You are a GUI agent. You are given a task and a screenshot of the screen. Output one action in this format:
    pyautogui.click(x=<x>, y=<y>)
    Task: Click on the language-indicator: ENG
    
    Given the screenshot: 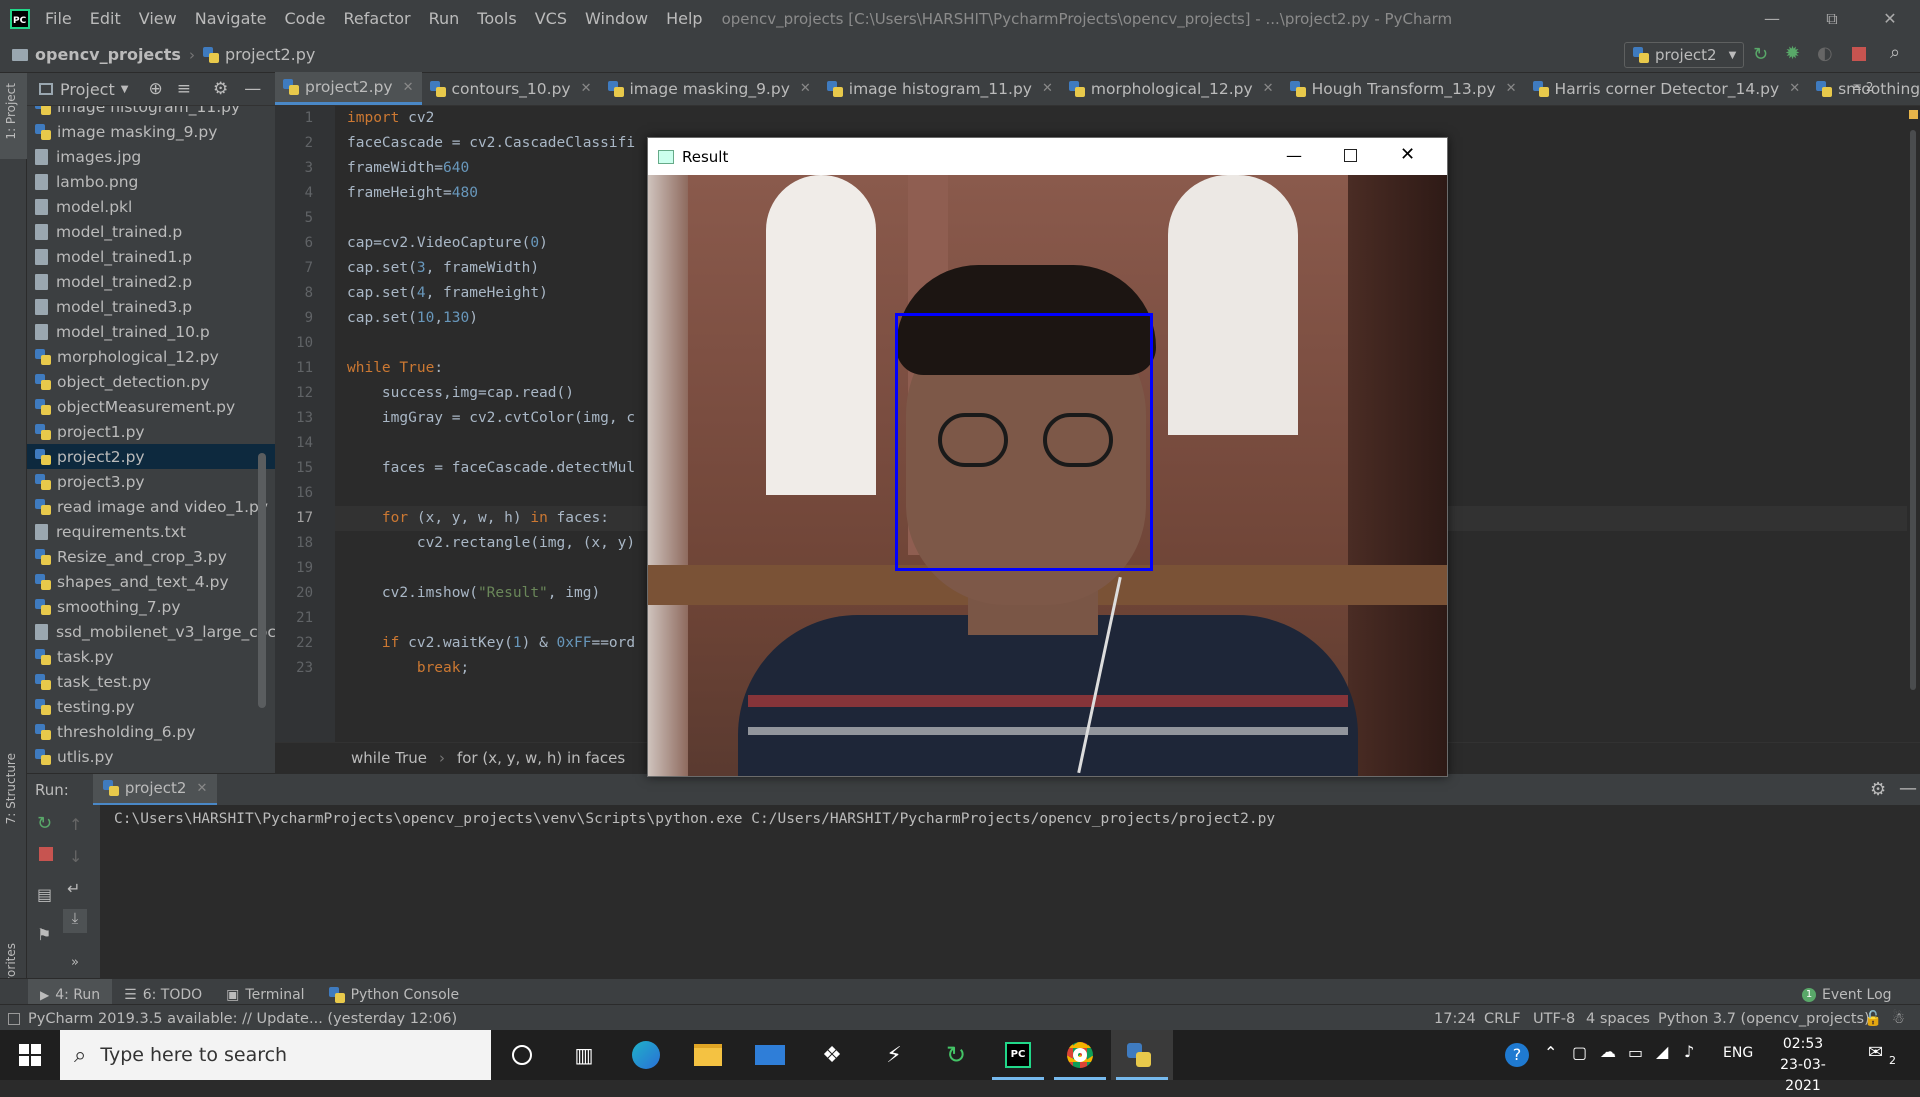 What is the action you would take?
    pyautogui.click(x=1738, y=1053)
    